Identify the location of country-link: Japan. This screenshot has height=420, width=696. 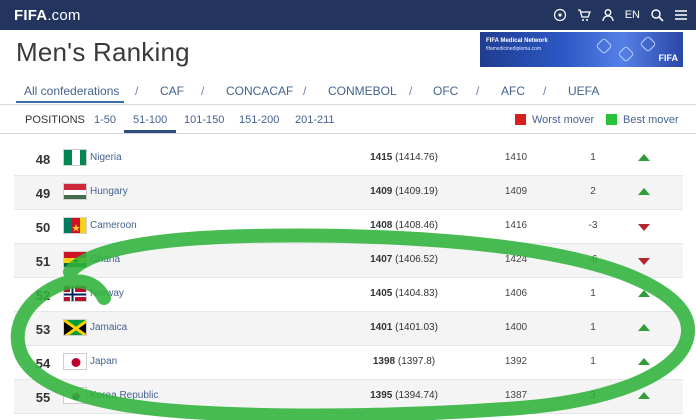
(103, 361).